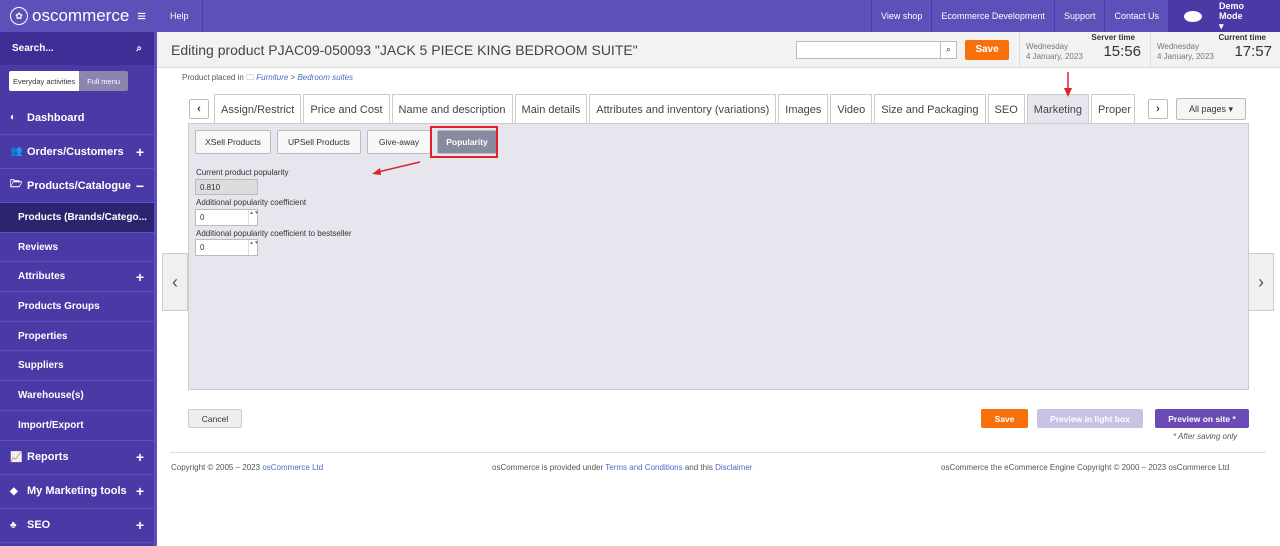  What do you see at coordinates (81, 15) in the screenshot?
I see `logo-text: oscommerce` at bounding box center [81, 15].